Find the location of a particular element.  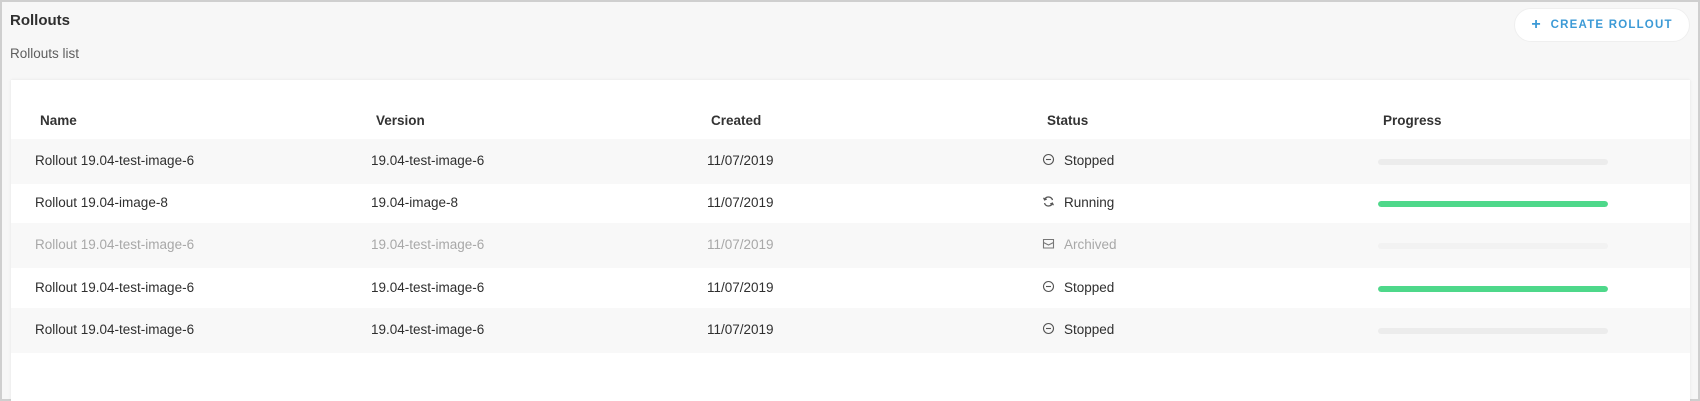

create-rollout-label: CREATE ROLLOUT is located at coordinates (1611, 25).